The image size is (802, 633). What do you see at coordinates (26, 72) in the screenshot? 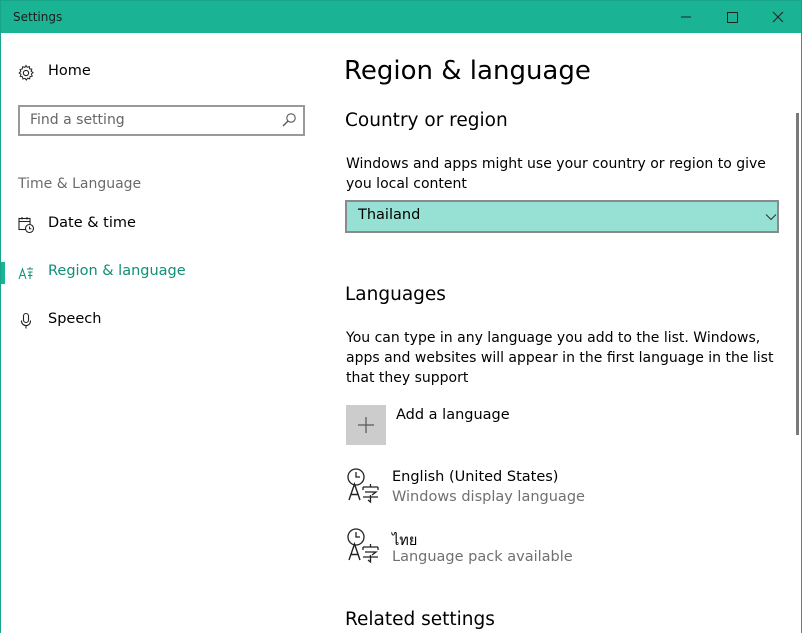
I see `gear-icon` at bounding box center [26, 72].